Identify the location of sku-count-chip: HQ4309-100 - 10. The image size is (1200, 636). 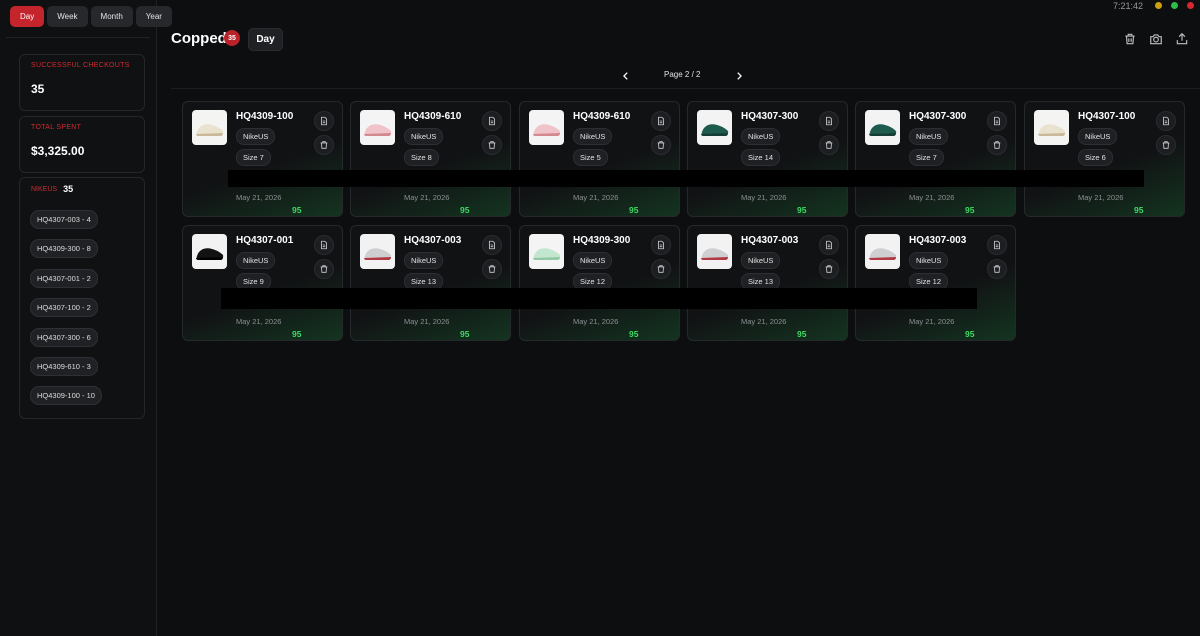
(66, 395).